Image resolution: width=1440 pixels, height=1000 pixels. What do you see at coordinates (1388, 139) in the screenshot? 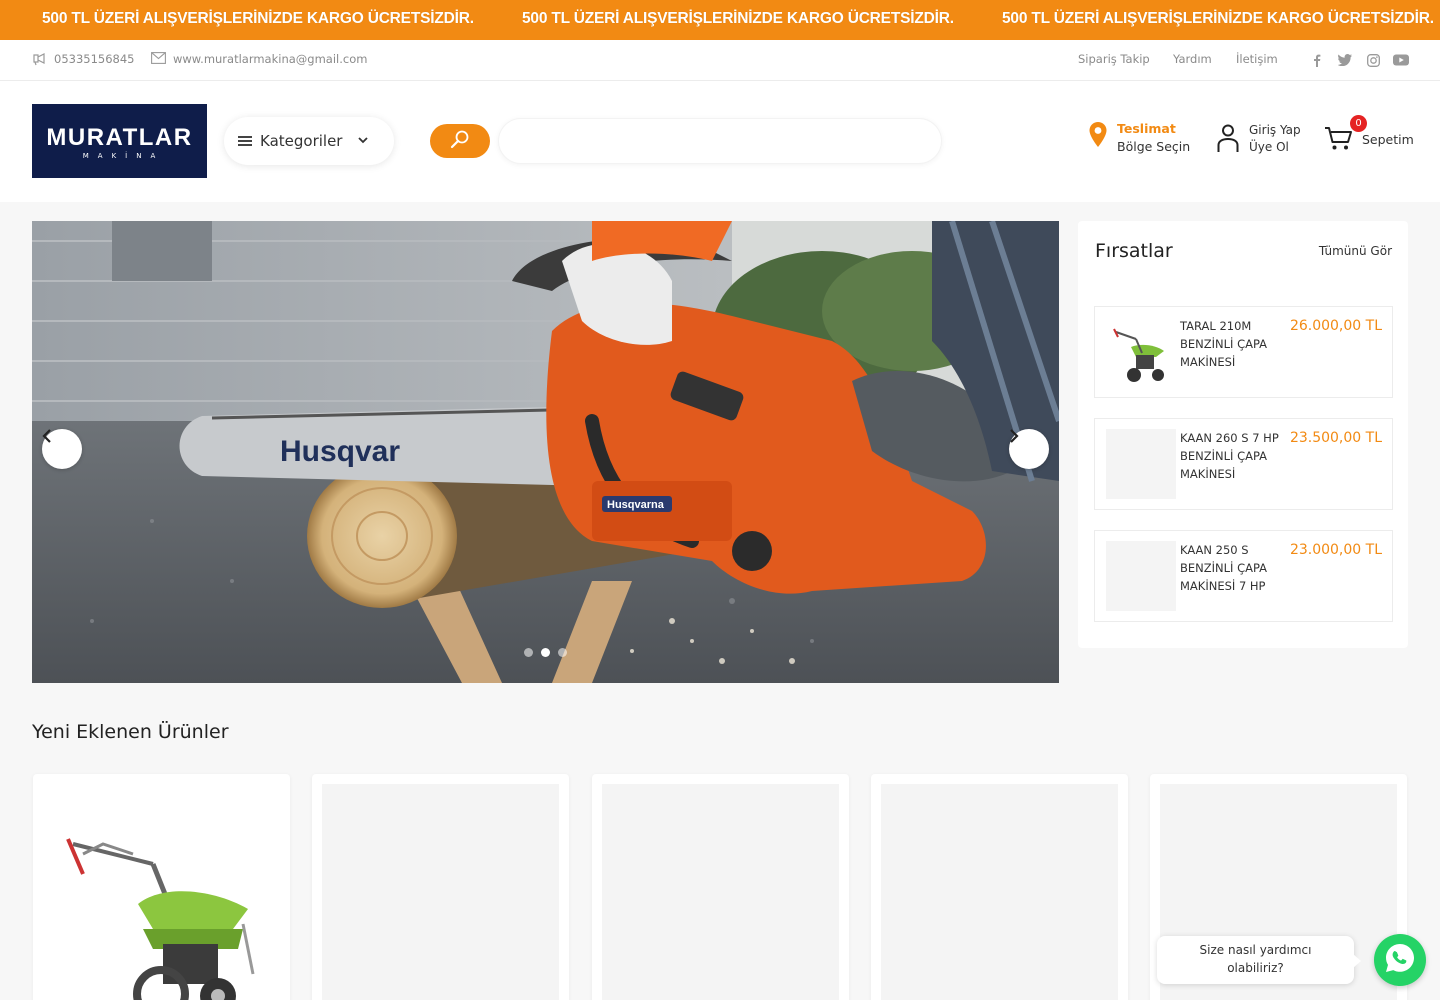
I see `cart-label: Sepetim` at bounding box center [1388, 139].